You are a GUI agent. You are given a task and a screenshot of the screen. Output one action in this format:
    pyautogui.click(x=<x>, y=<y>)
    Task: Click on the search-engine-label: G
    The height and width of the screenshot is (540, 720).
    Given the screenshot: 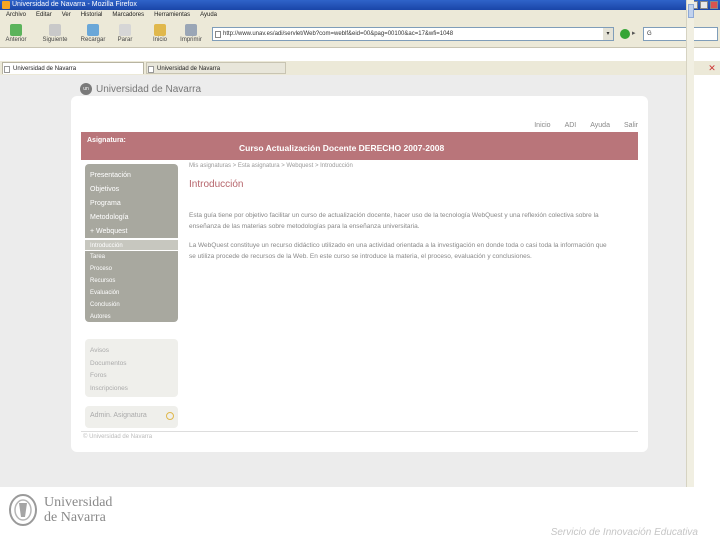 What is the action you would take?
    pyautogui.click(x=649, y=34)
    